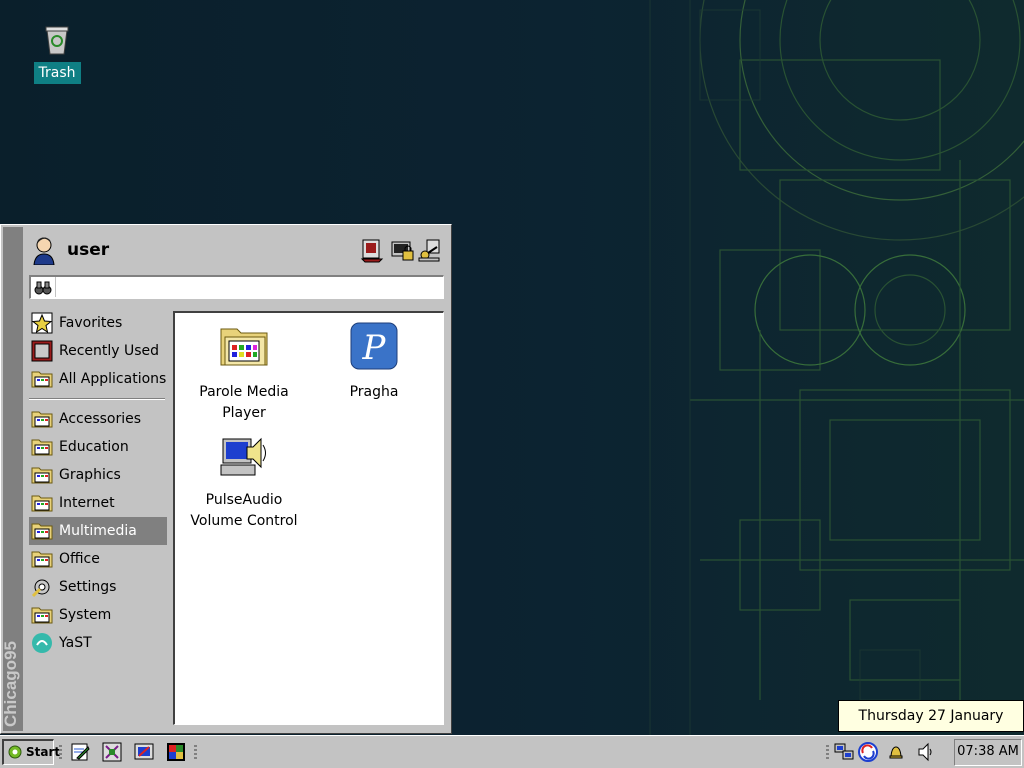 The image size is (1024, 768). I want to click on recent-icon, so click(42, 351).